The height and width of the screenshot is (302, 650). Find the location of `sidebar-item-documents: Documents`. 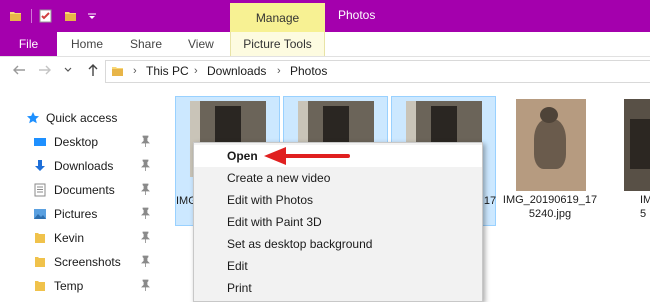

sidebar-item-documents: Documents is located at coordinates (80, 190).